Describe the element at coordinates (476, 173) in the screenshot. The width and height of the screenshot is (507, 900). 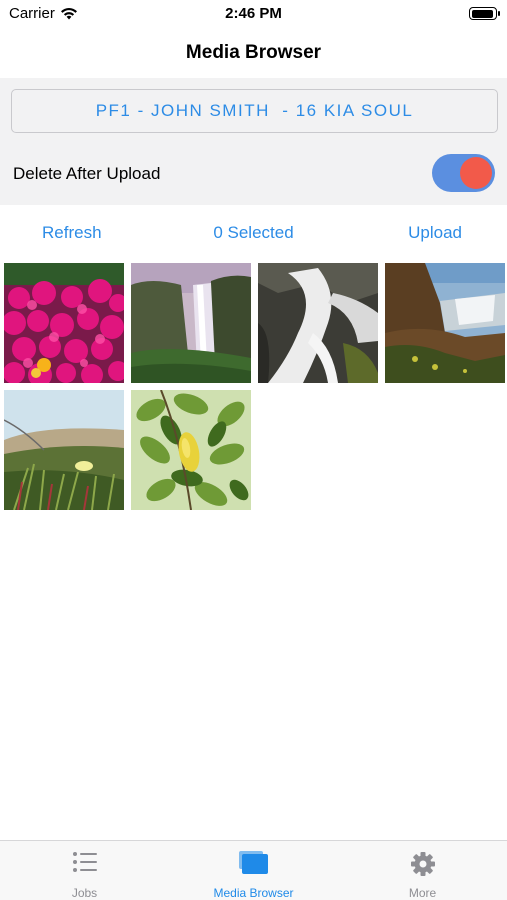
I see `toggle-knob` at that location.